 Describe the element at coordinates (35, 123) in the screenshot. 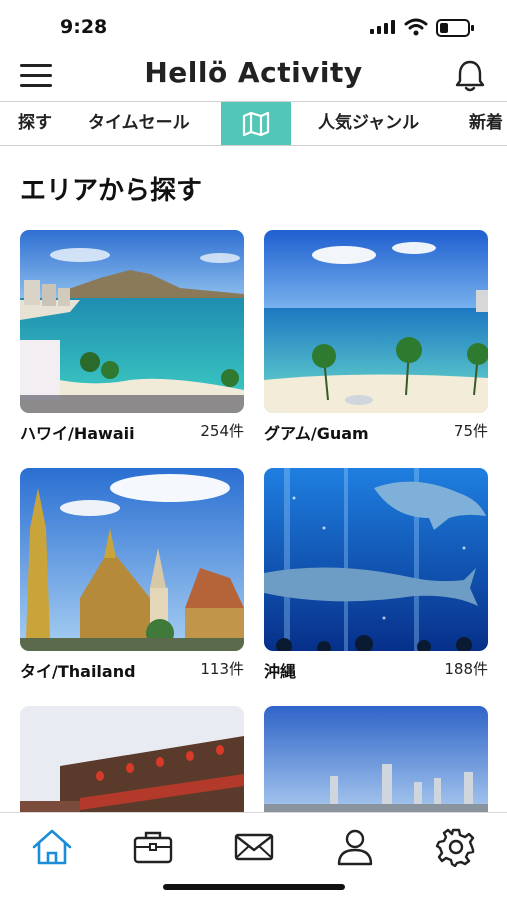

I see `tab-search: 探す` at that location.